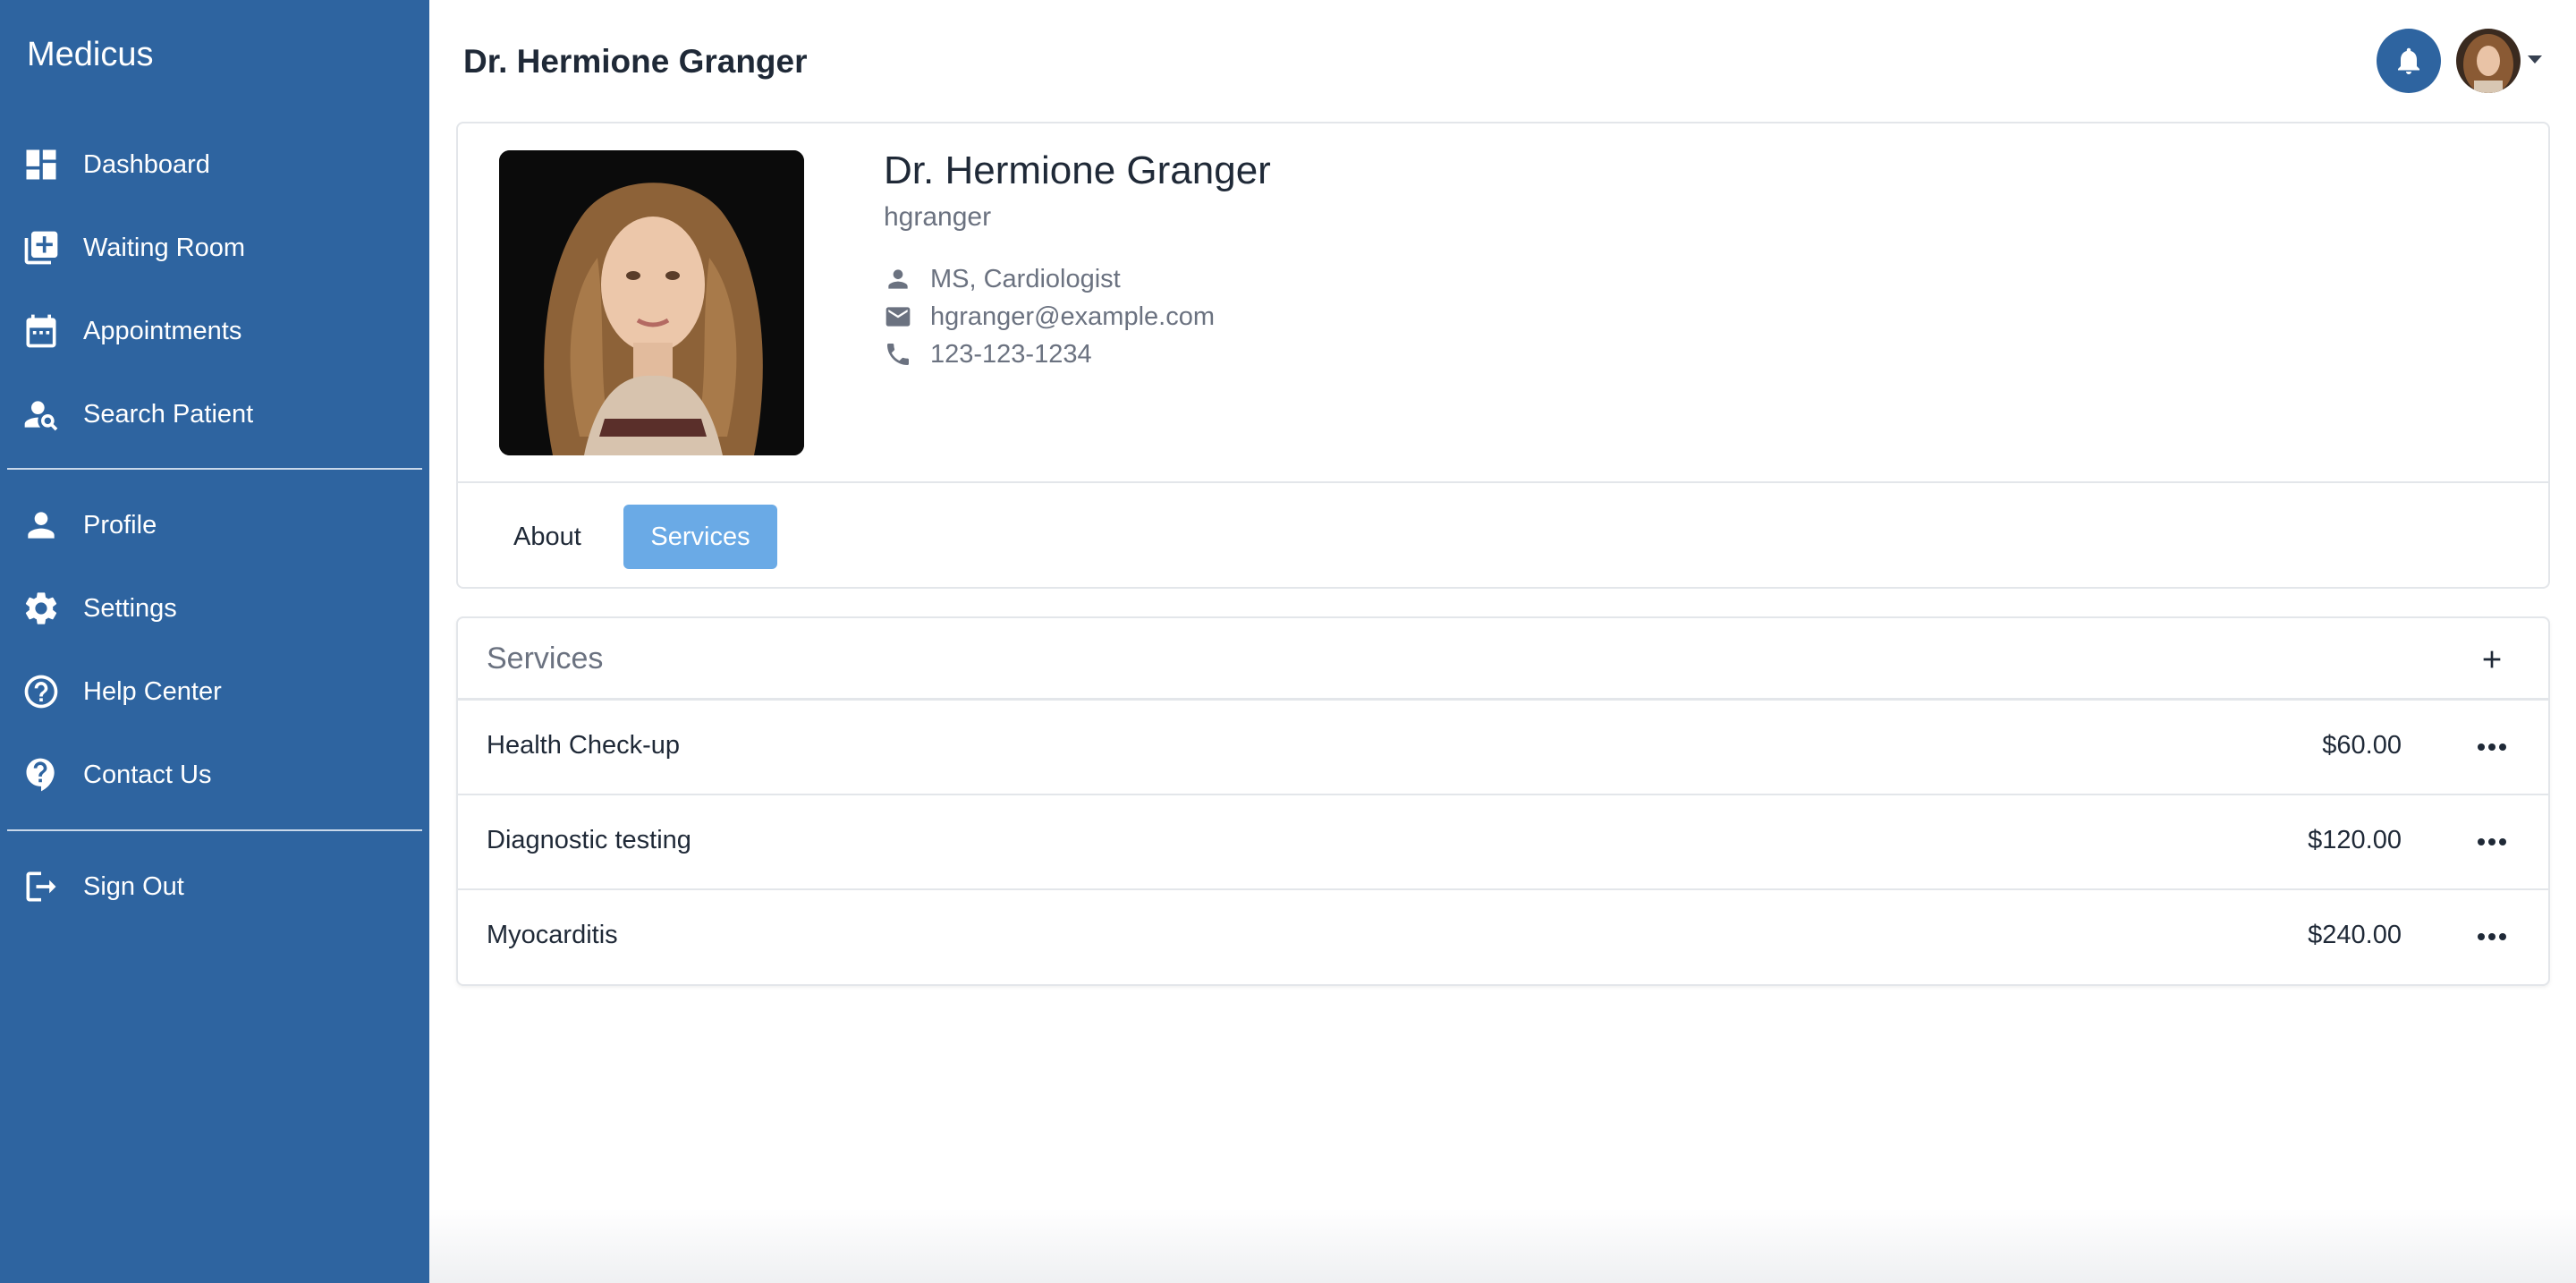  What do you see at coordinates (1503, 482) in the screenshot?
I see `card-divider` at bounding box center [1503, 482].